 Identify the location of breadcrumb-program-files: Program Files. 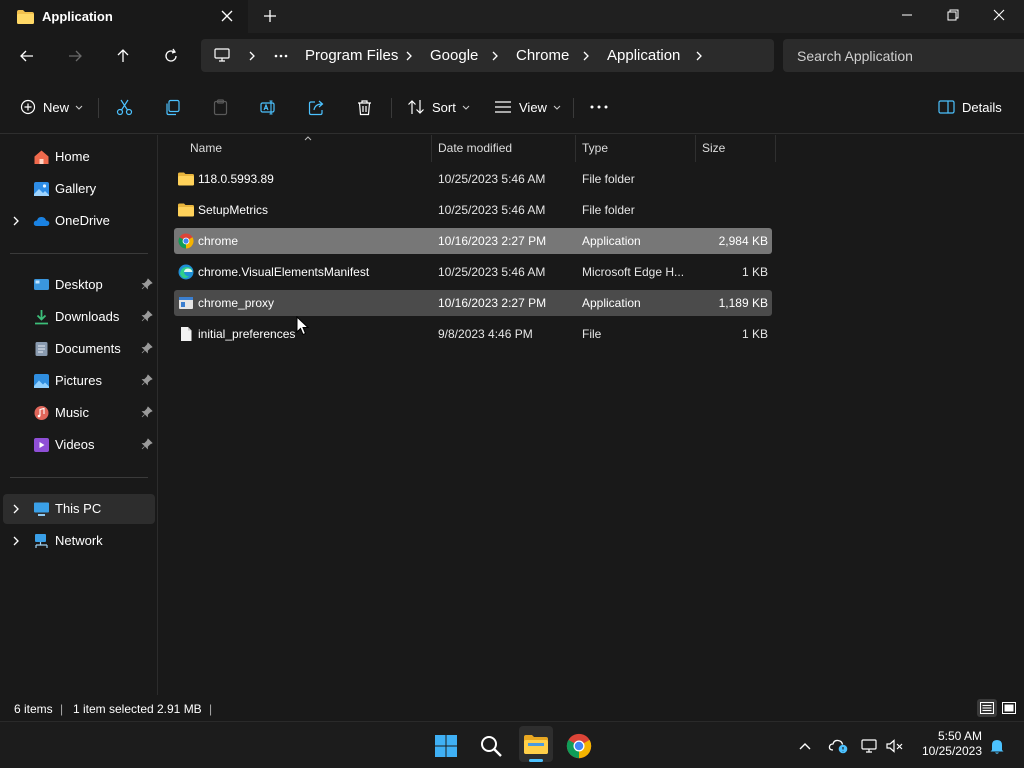
(351, 55).